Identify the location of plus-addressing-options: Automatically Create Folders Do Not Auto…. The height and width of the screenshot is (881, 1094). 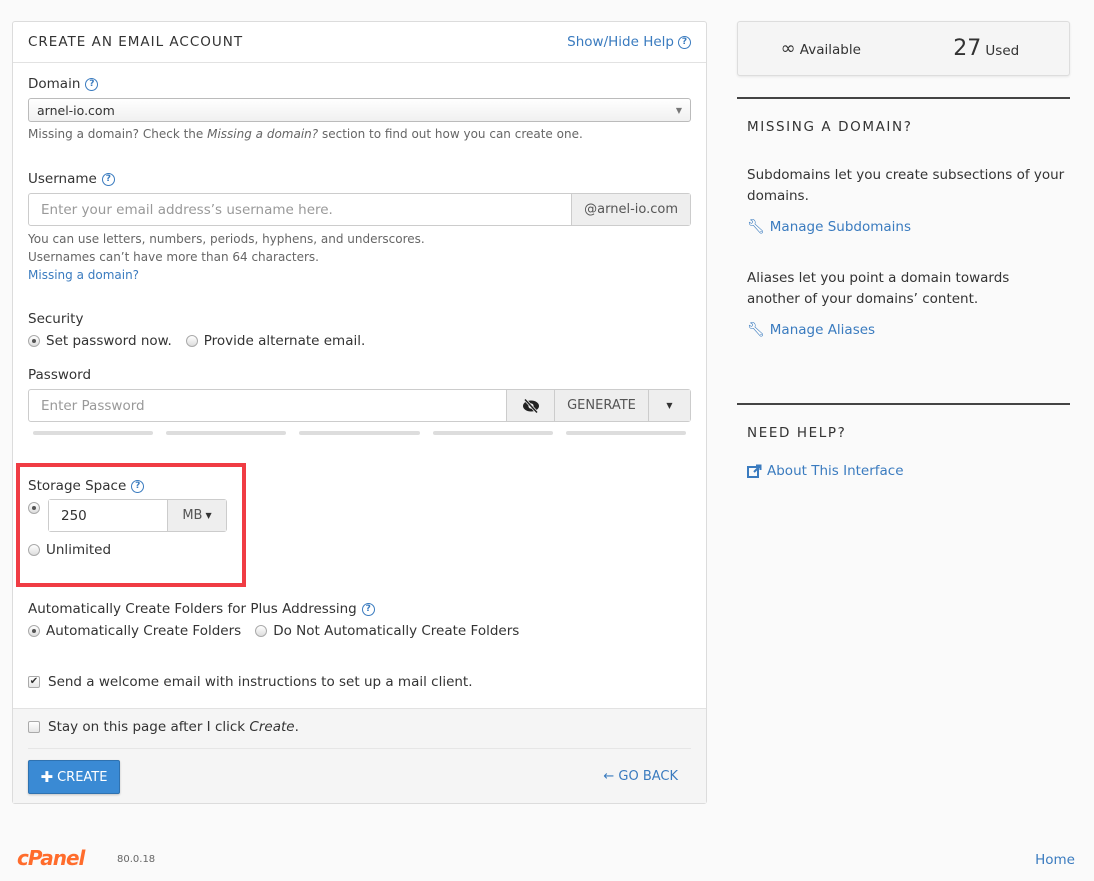
(359, 631).